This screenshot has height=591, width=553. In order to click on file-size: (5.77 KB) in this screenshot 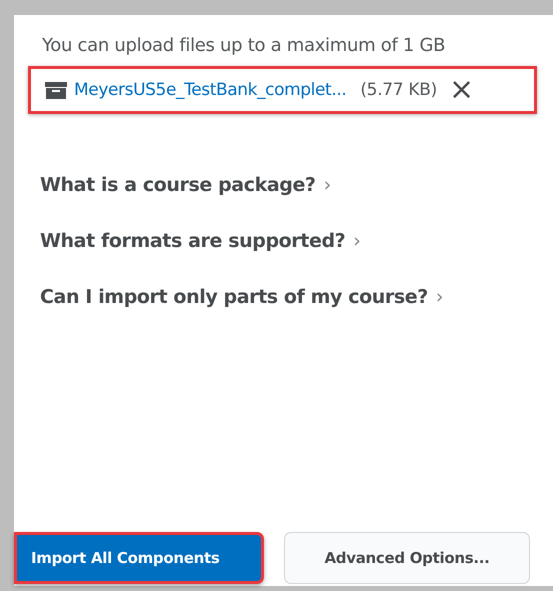, I will do `click(398, 90)`.